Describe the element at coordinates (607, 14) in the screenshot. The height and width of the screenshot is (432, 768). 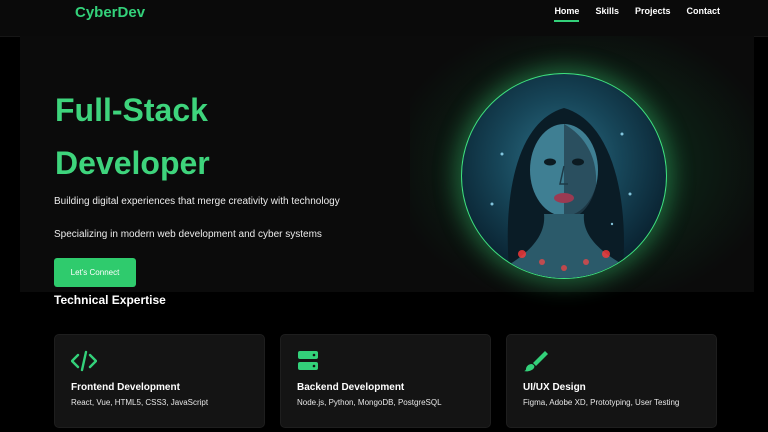
I see `nav-link-skills: Skills` at that location.